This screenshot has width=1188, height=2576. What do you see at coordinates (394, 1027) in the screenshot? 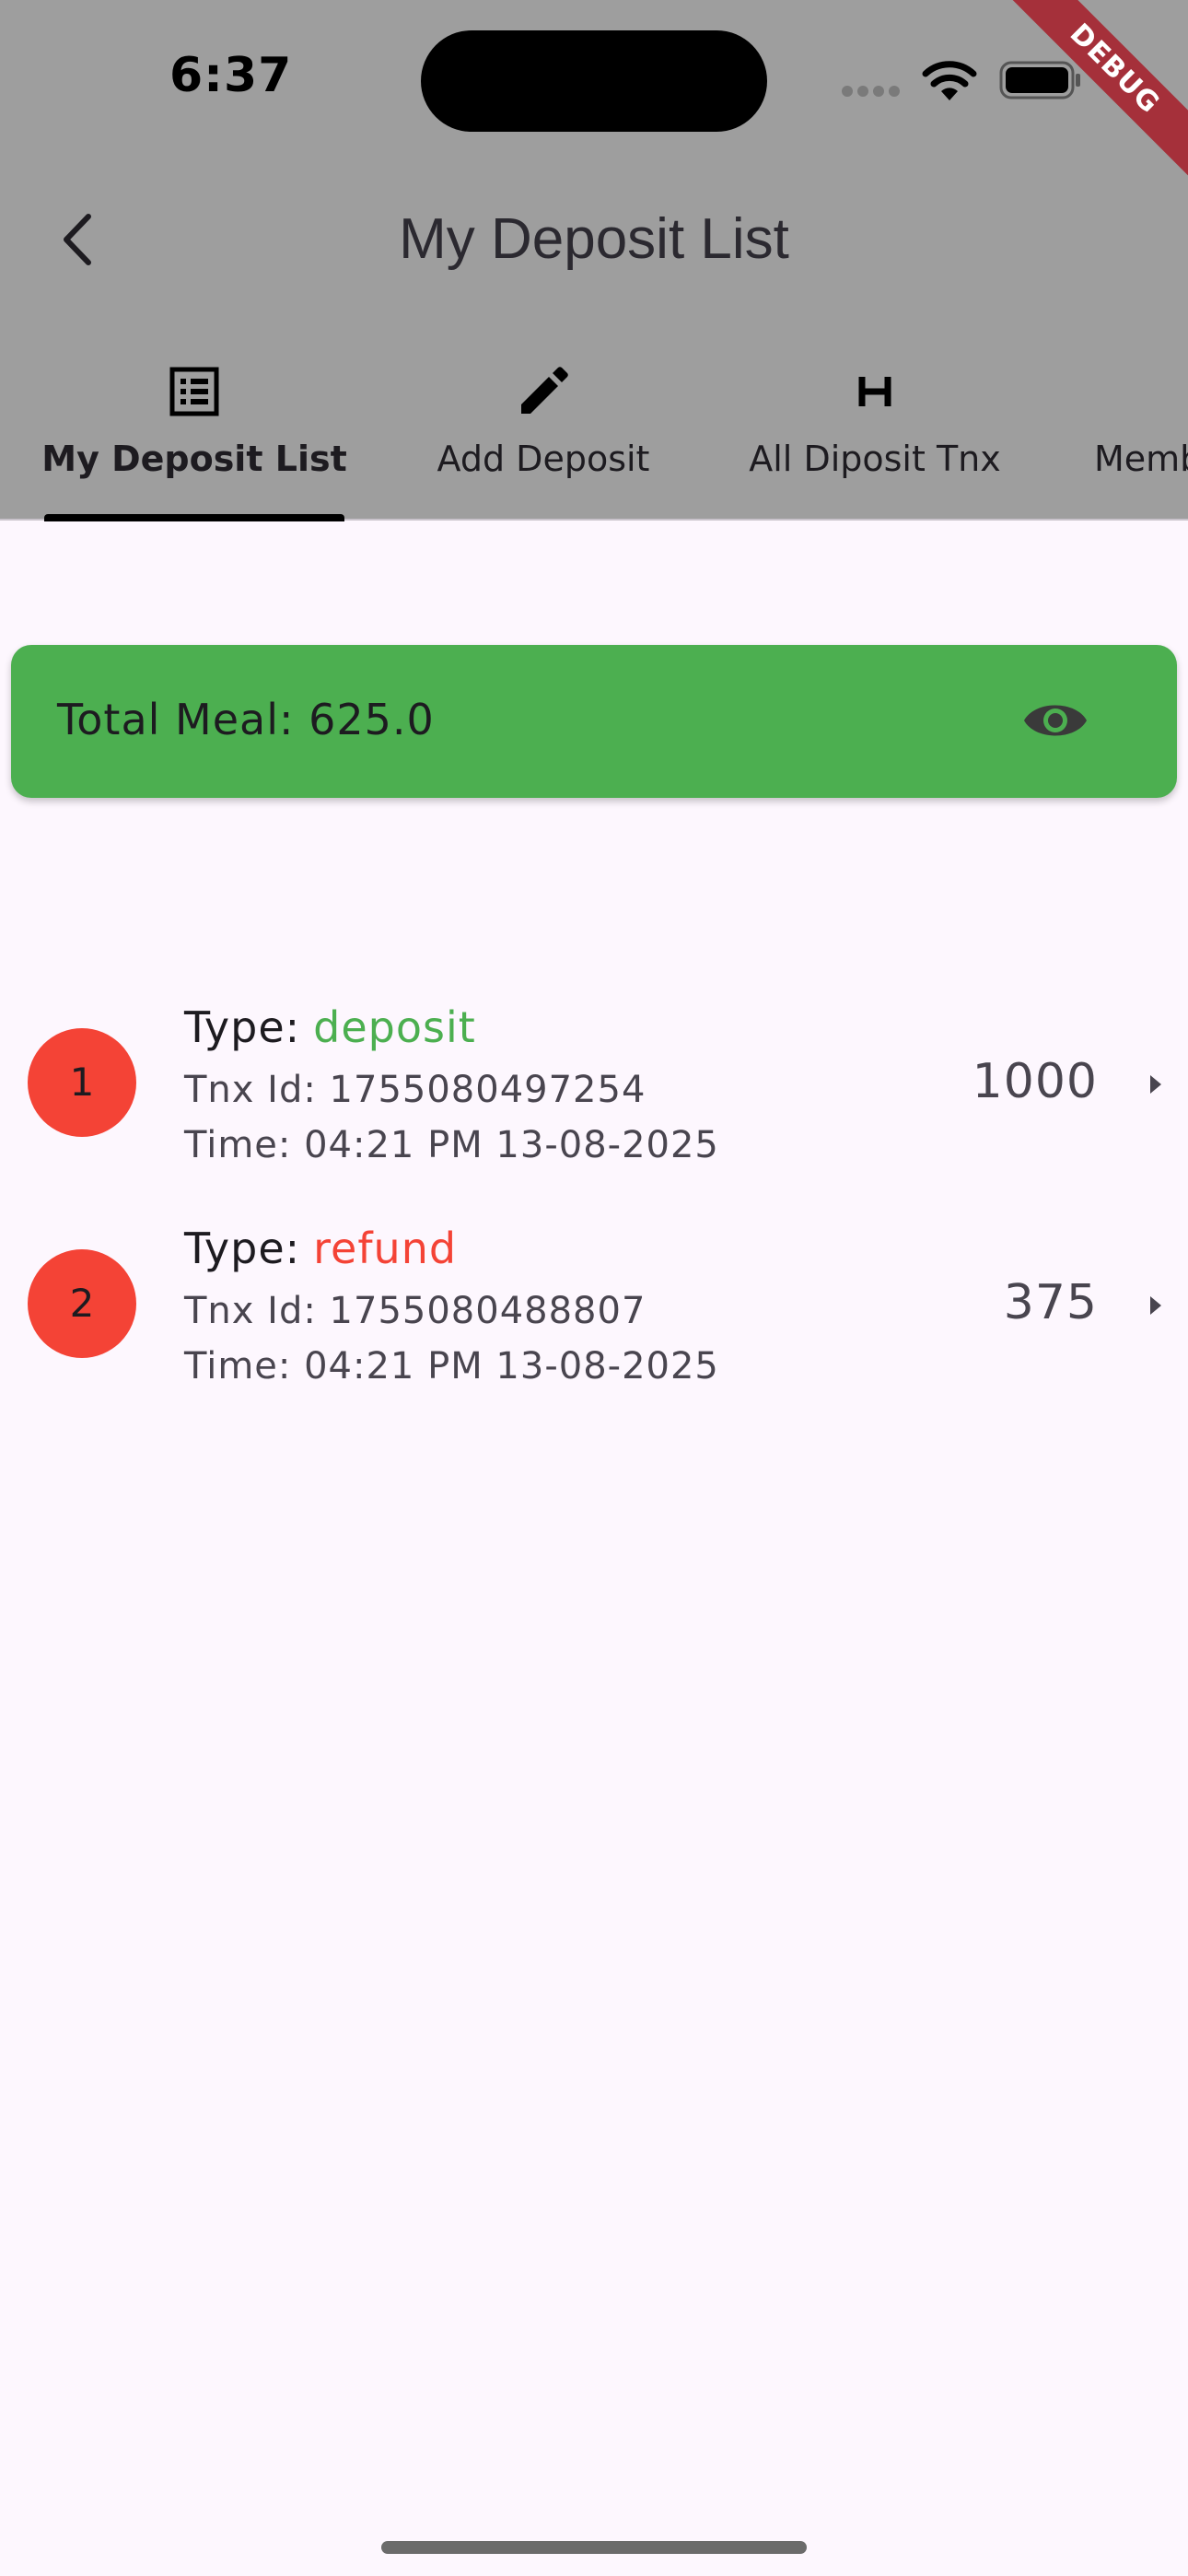
I see `type-value: deposit` at bounding box center [394, 1027].